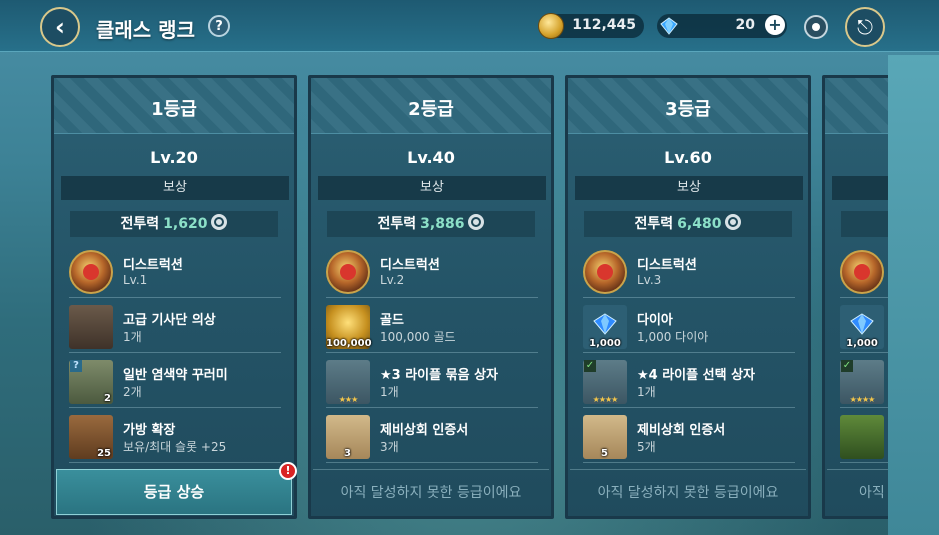  I want to click on grade-title: 2등급, so click(431, 109).